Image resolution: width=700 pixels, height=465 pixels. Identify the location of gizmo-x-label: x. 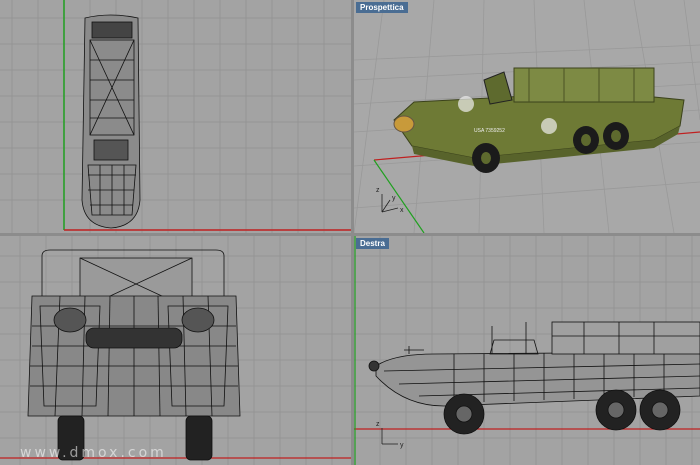
(402, 210).